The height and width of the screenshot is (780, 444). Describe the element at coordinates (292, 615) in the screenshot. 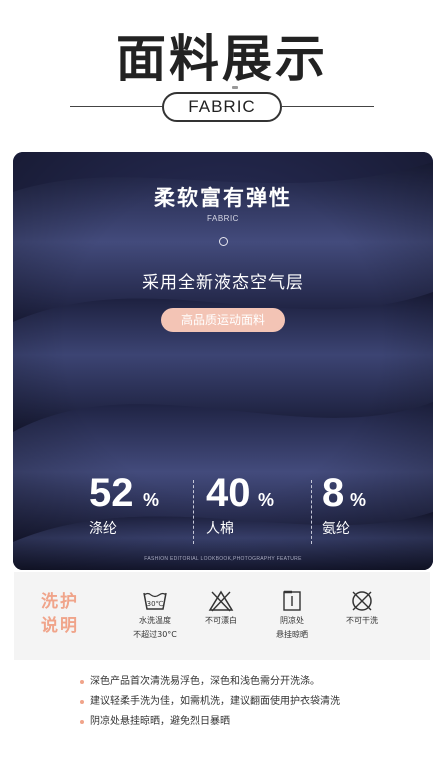

I see `care-item-shade-dry: 阴凉处 悬挂晾晒` at that location.